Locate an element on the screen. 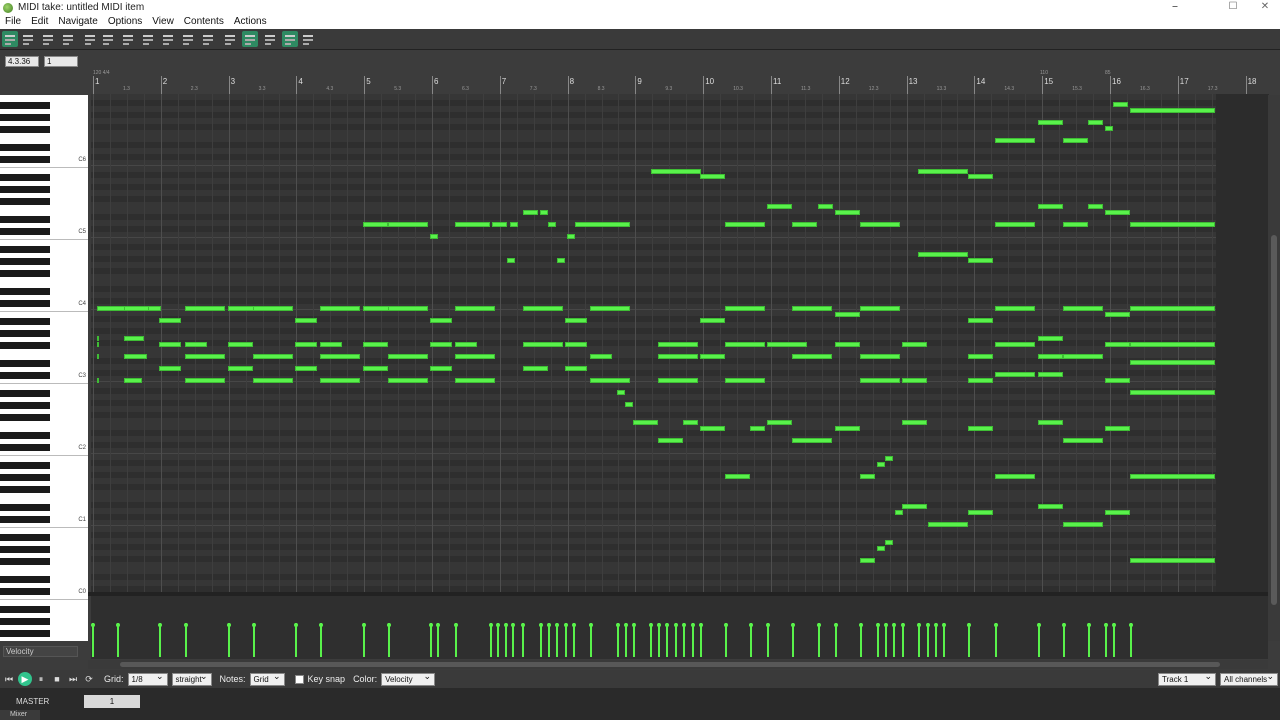 Image resolution: width=1280 pixels, height=720 pixels. key-snap-checkbox is located at coordinates (299, 679).